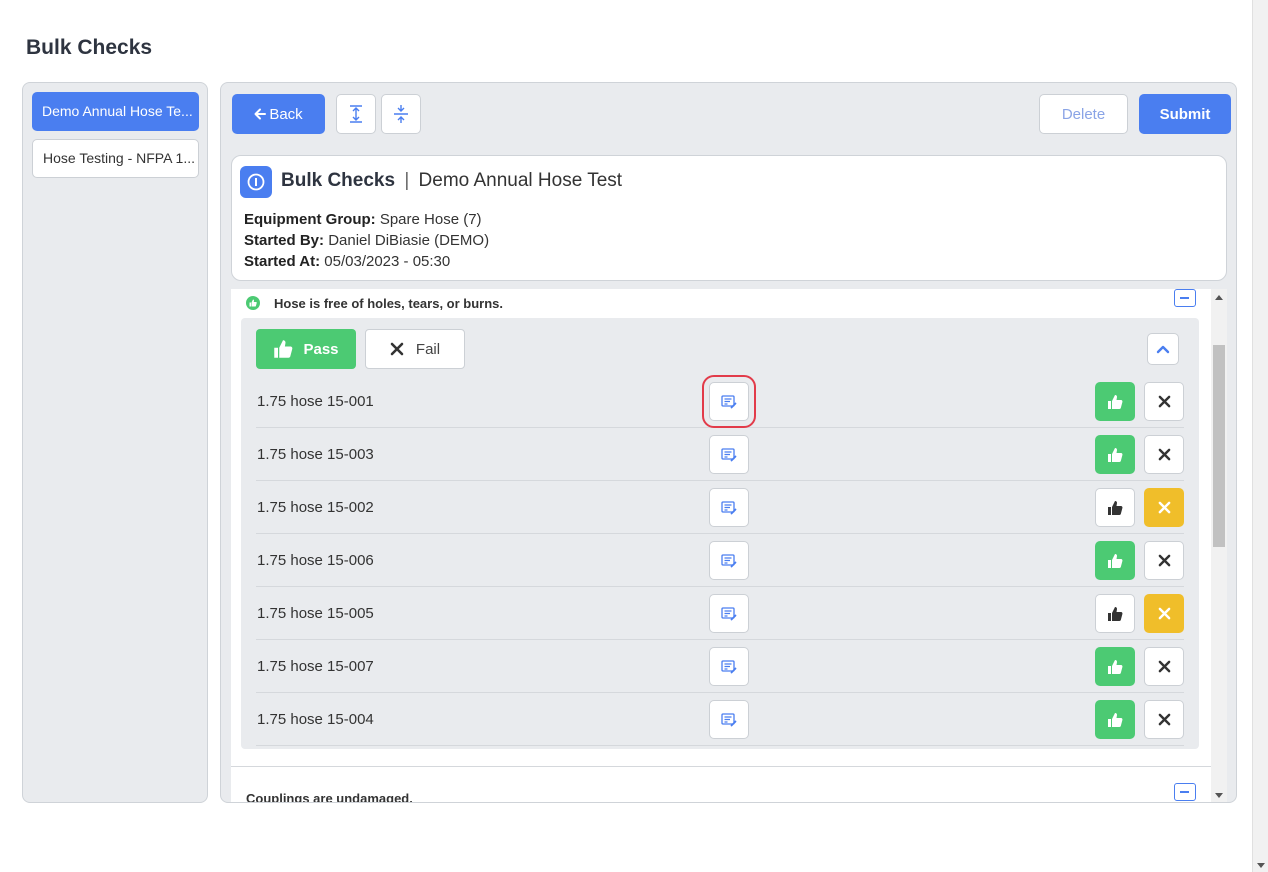 The width and height of the screenshot is (1268, 872). I want to click on info-icon, so click(256, 182).